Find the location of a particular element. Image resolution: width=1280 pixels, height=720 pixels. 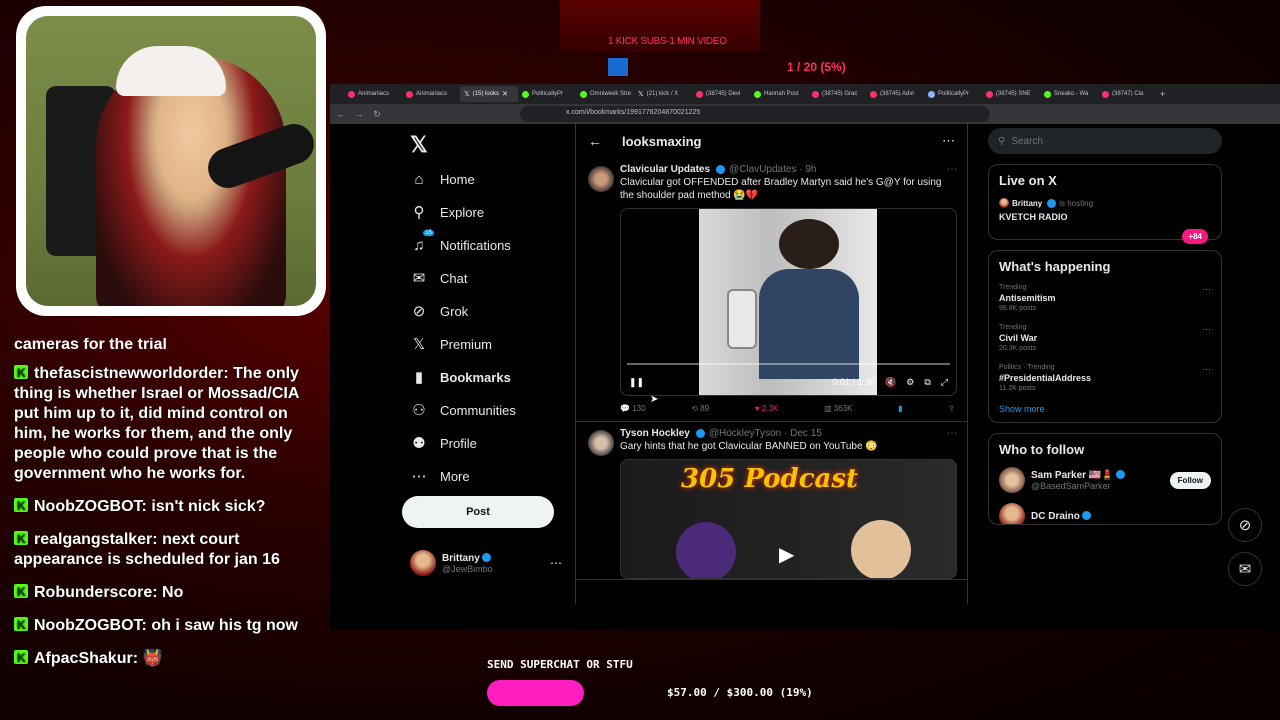

chat-user: NoobZOGBOT is located at coordinates (88, 625).